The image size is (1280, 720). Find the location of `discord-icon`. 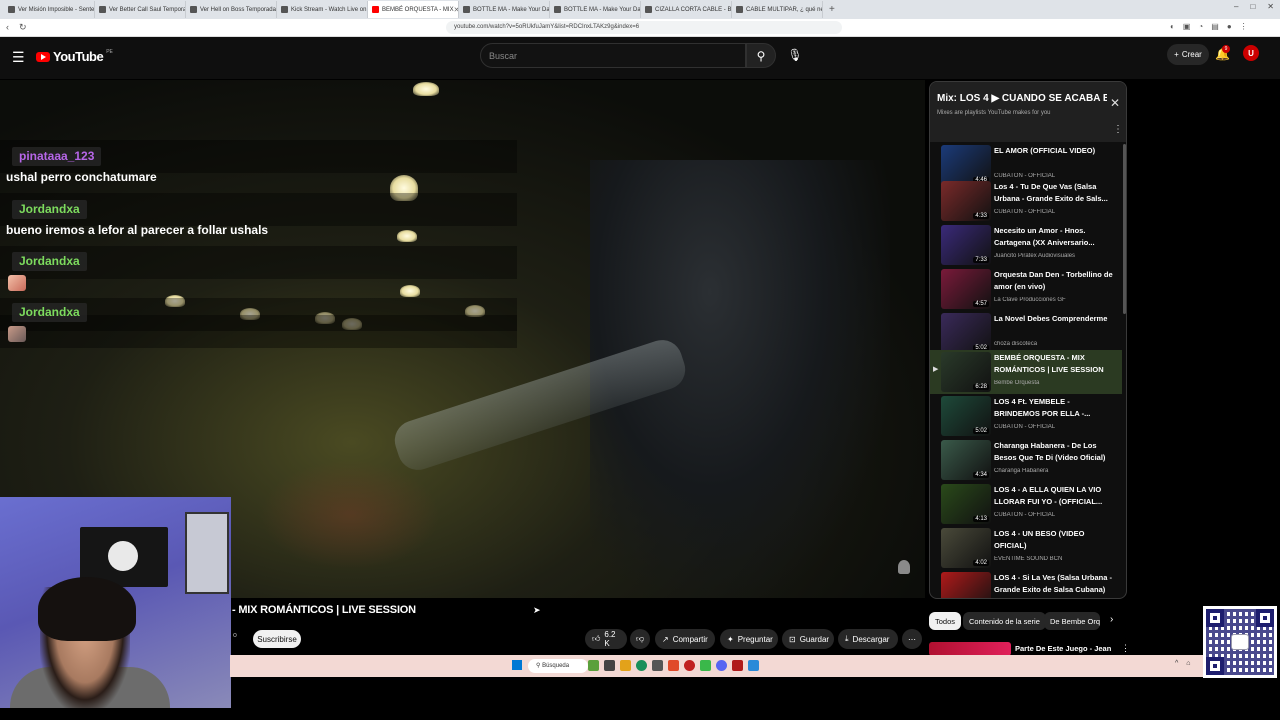

discord-icon is located at coordinates (721, 665).